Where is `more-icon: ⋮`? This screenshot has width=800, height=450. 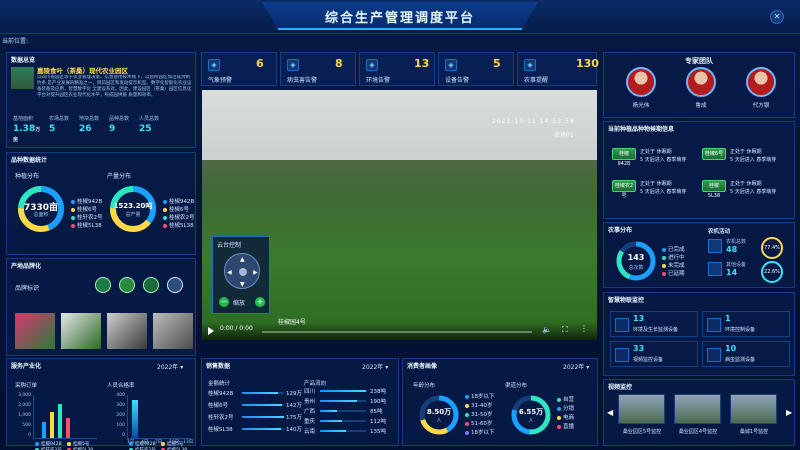 more-icon: ⋮ is located at coordinates (584, 328).